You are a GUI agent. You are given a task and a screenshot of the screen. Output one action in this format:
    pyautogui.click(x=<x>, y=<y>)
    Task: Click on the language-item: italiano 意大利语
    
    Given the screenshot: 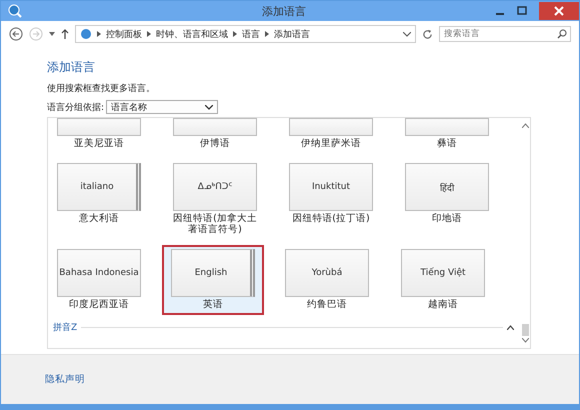 What is the action you would take?
    pyautogui.click(x=99, y=199)
    